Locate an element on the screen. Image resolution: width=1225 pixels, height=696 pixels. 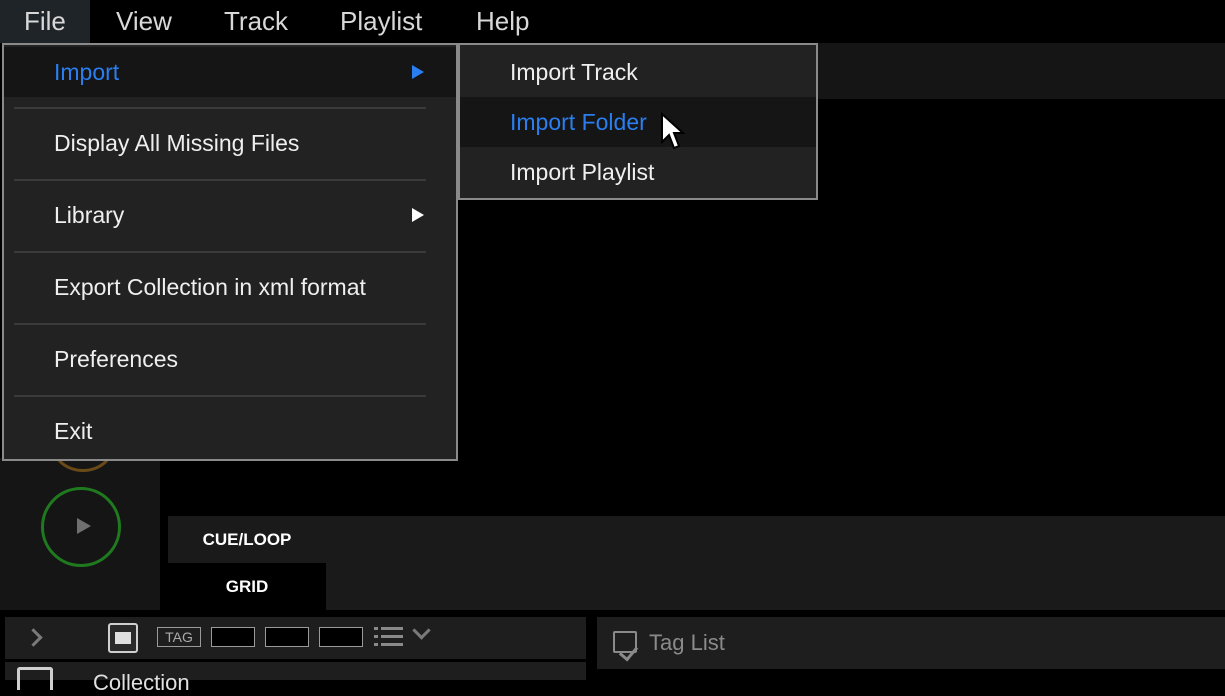
play-icon is located at coordinates (84, 526).